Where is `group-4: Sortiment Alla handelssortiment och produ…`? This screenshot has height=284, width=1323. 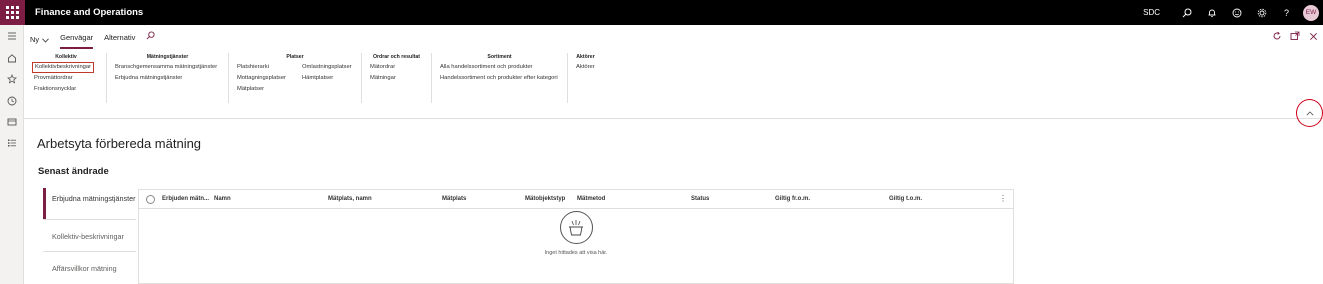 group-4: Sortiment Alla handelssortiment och produ… is located at coordinates (499, 78).